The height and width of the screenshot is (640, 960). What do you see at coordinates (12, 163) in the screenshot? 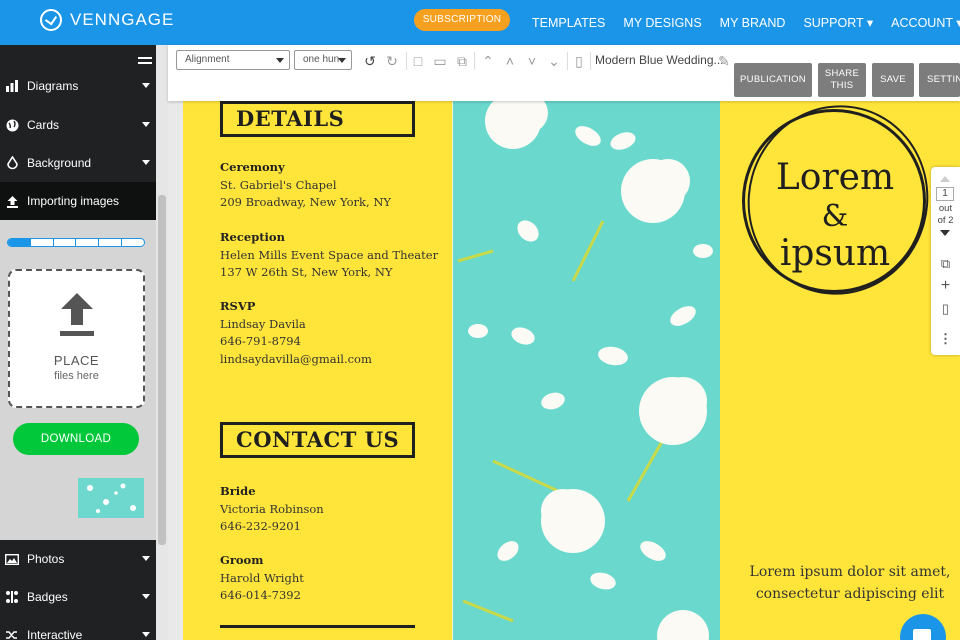
I see `drop-icon` at bounding box center [12, 163].